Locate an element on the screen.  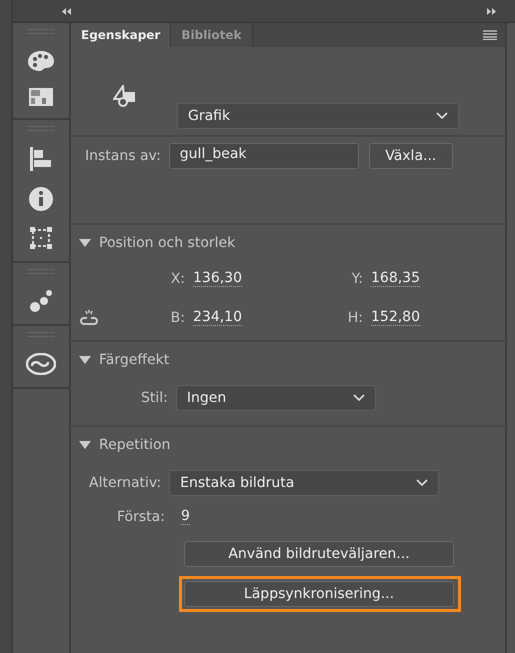
value-field: 152,80 is located at coordinates (395, 317).